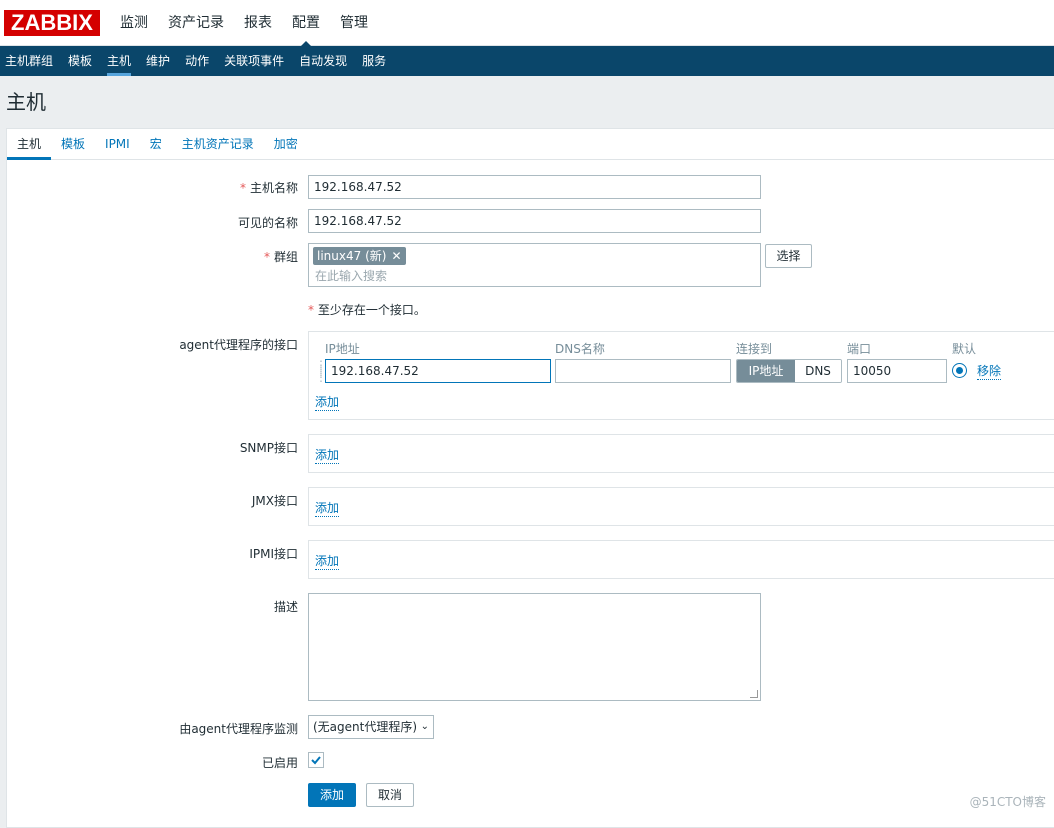  I want to click on tab-macros: 宏, so click(156, 144).